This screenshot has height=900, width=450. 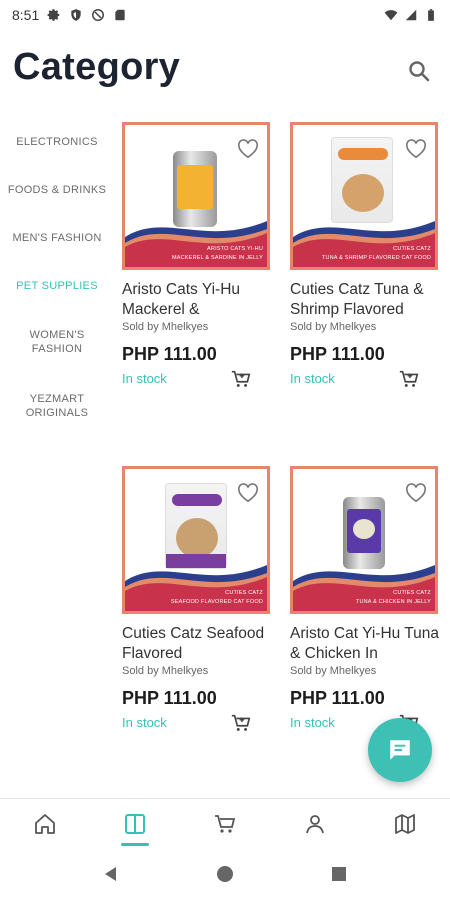 I want to click on nav-map, so click(x=405, y=823).